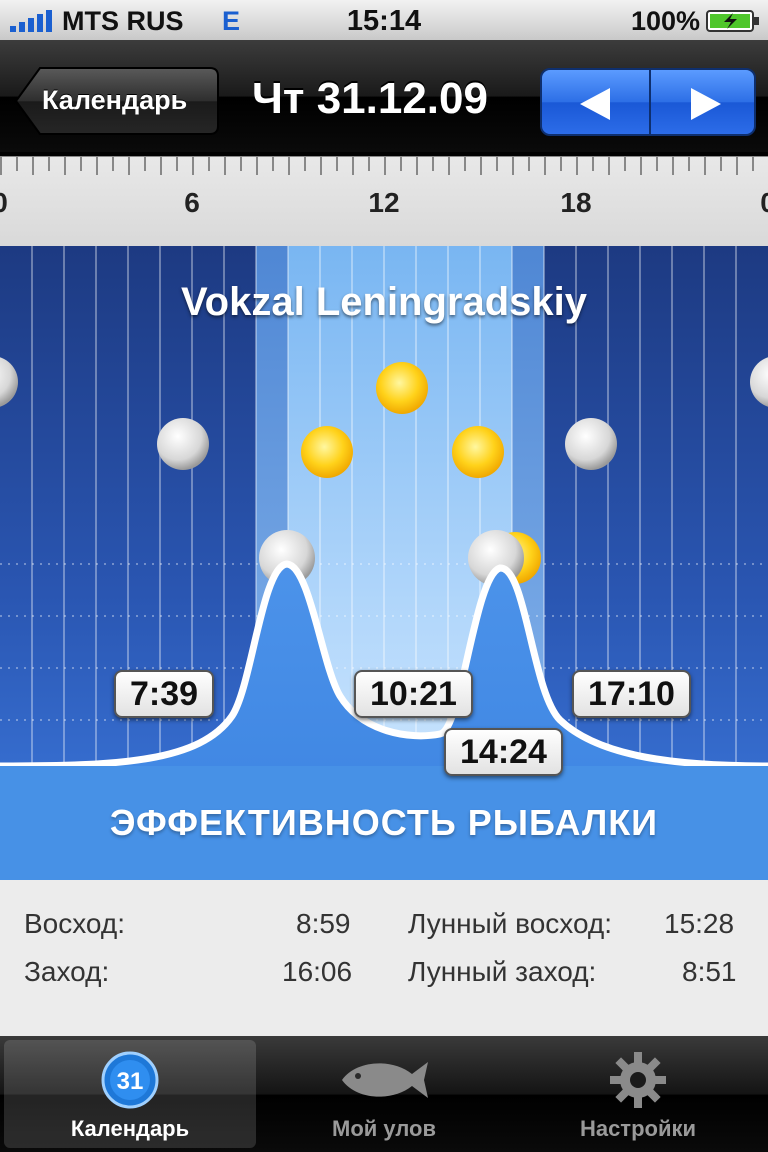 This screenshot has height=1152, width=768. What do you see at coordinates (706, 104) in the screenshot?
I see `triangle-right-icon` at bounding box center [706, 104].